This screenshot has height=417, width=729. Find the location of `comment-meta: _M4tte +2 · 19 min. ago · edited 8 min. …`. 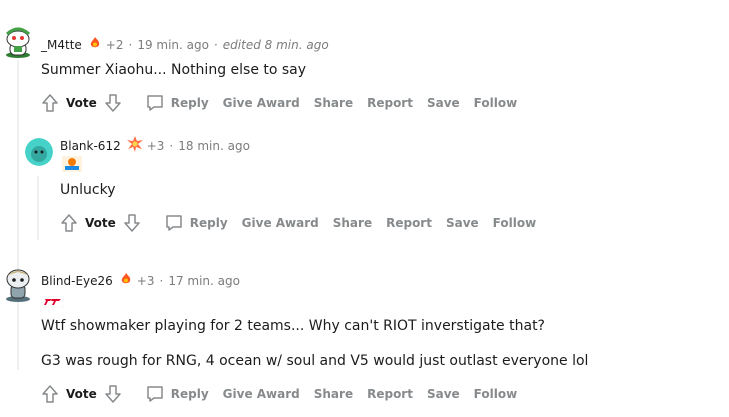

comment-meta: _M4tte +2 · 19 min. ago · edited 8 min. … is located at coordinates (185, 44).